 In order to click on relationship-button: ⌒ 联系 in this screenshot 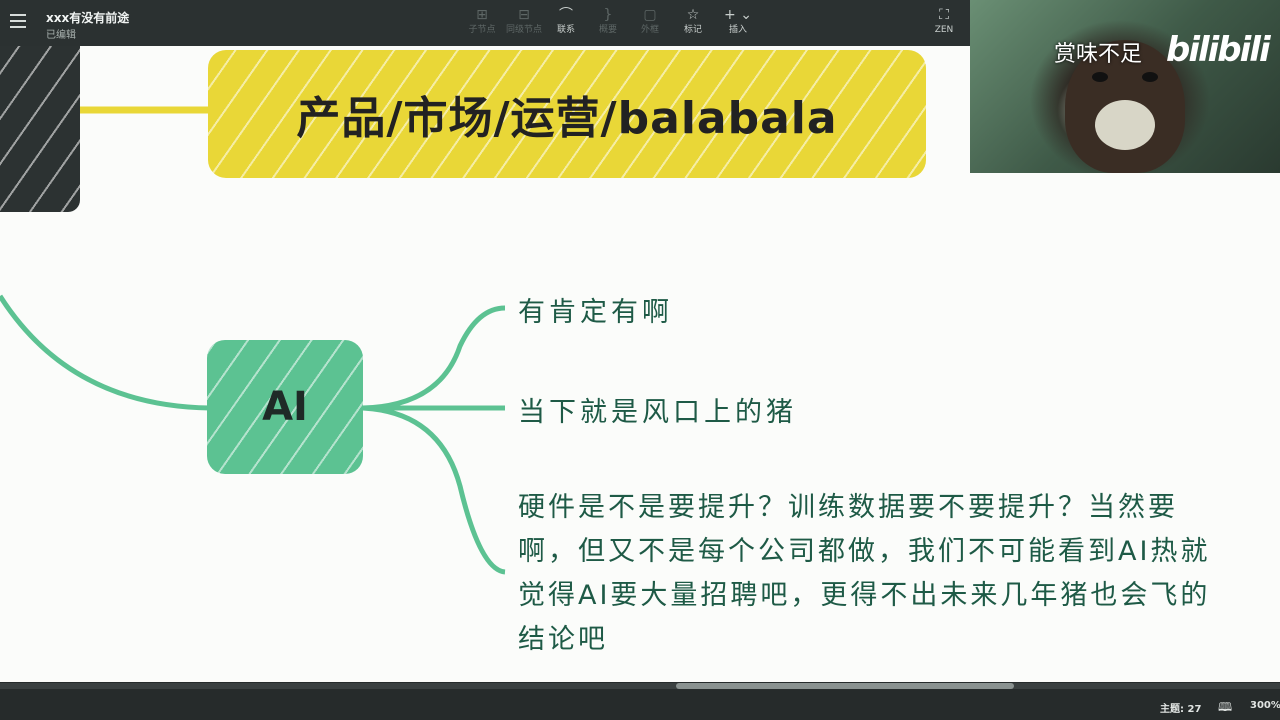, I will do `click(566, 21)`.